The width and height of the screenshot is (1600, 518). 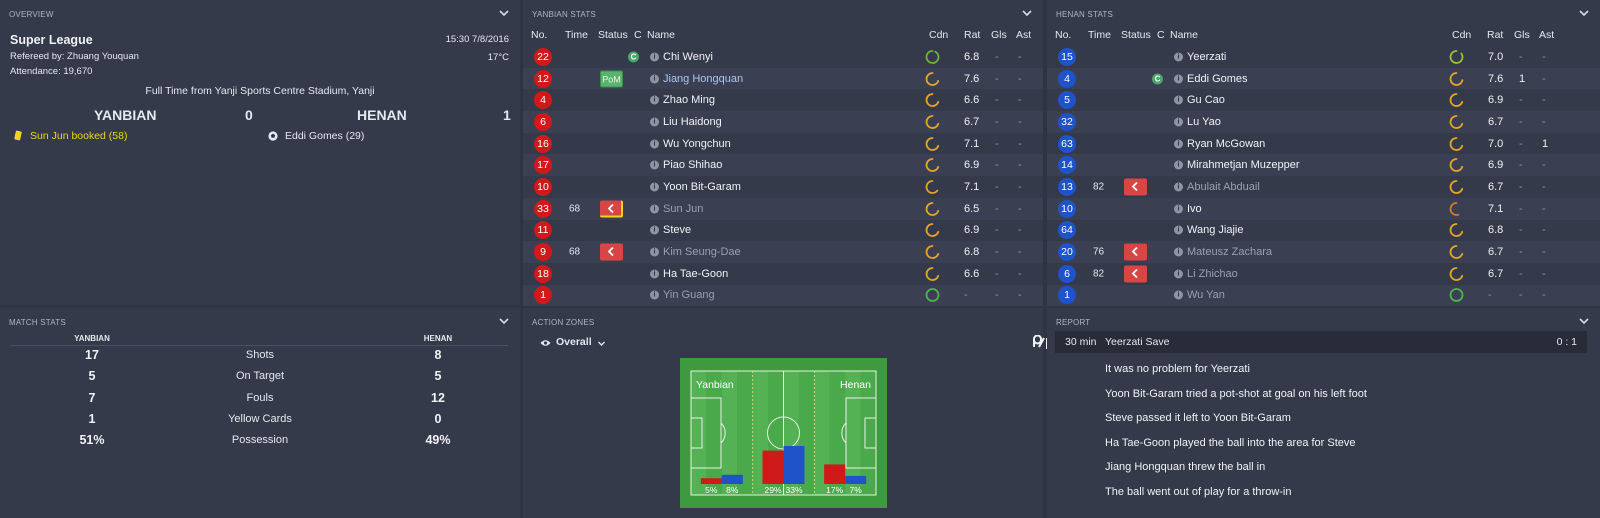 I want to click on player-name: Mateusz Zachara, so click(x=1229, y=252).